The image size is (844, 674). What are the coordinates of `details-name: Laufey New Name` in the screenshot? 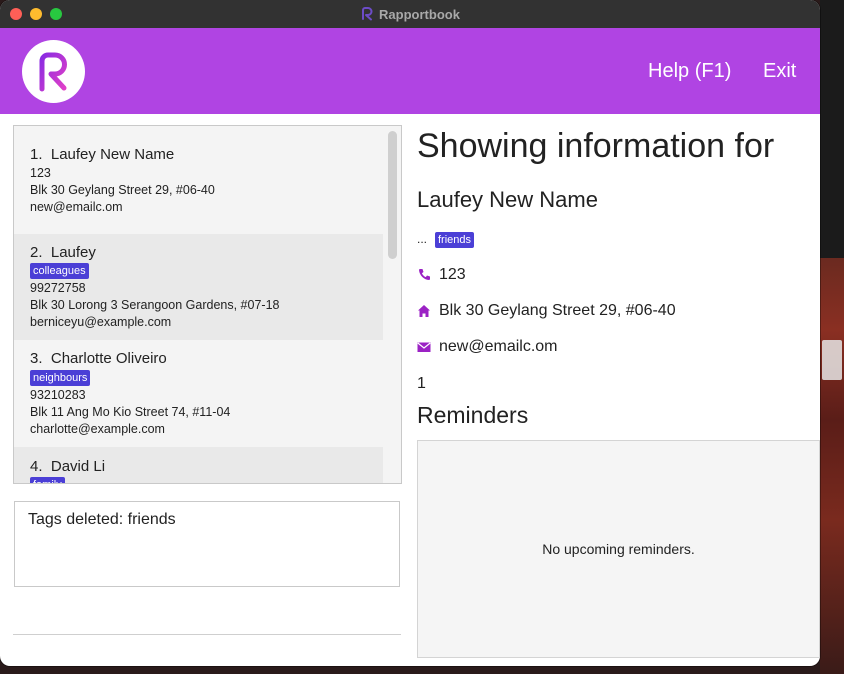 It's located at (507, 199).